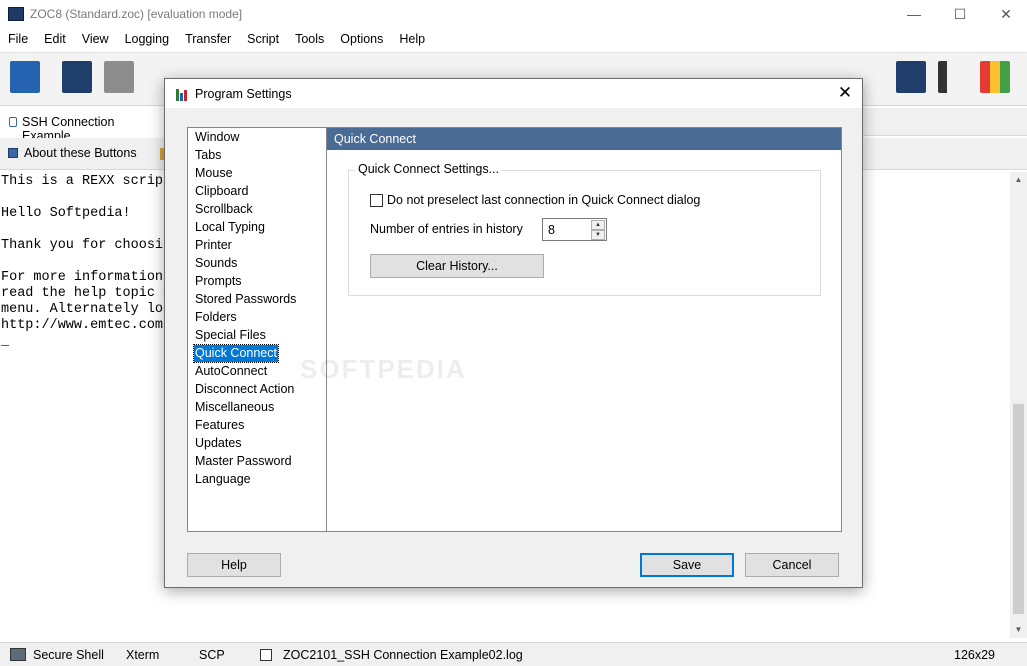  What do you see at coordinates (376, 200) in the screenshot?
I see `no-preselect-checkbox` at bounding box center [376, 200].